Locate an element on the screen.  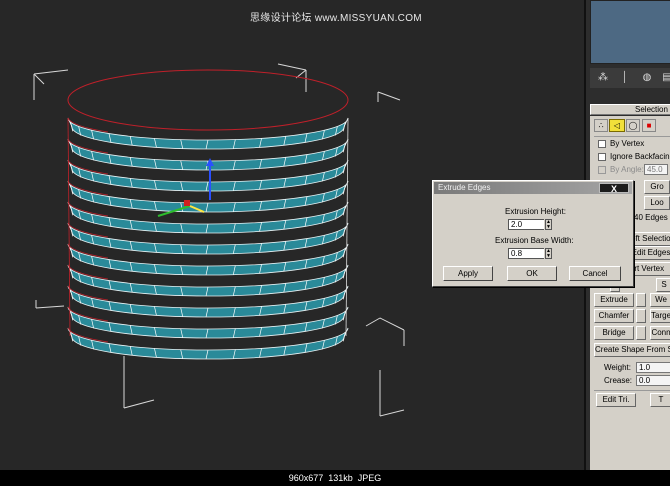
bridge-button: Bridge is located at coordinates (614, 333).